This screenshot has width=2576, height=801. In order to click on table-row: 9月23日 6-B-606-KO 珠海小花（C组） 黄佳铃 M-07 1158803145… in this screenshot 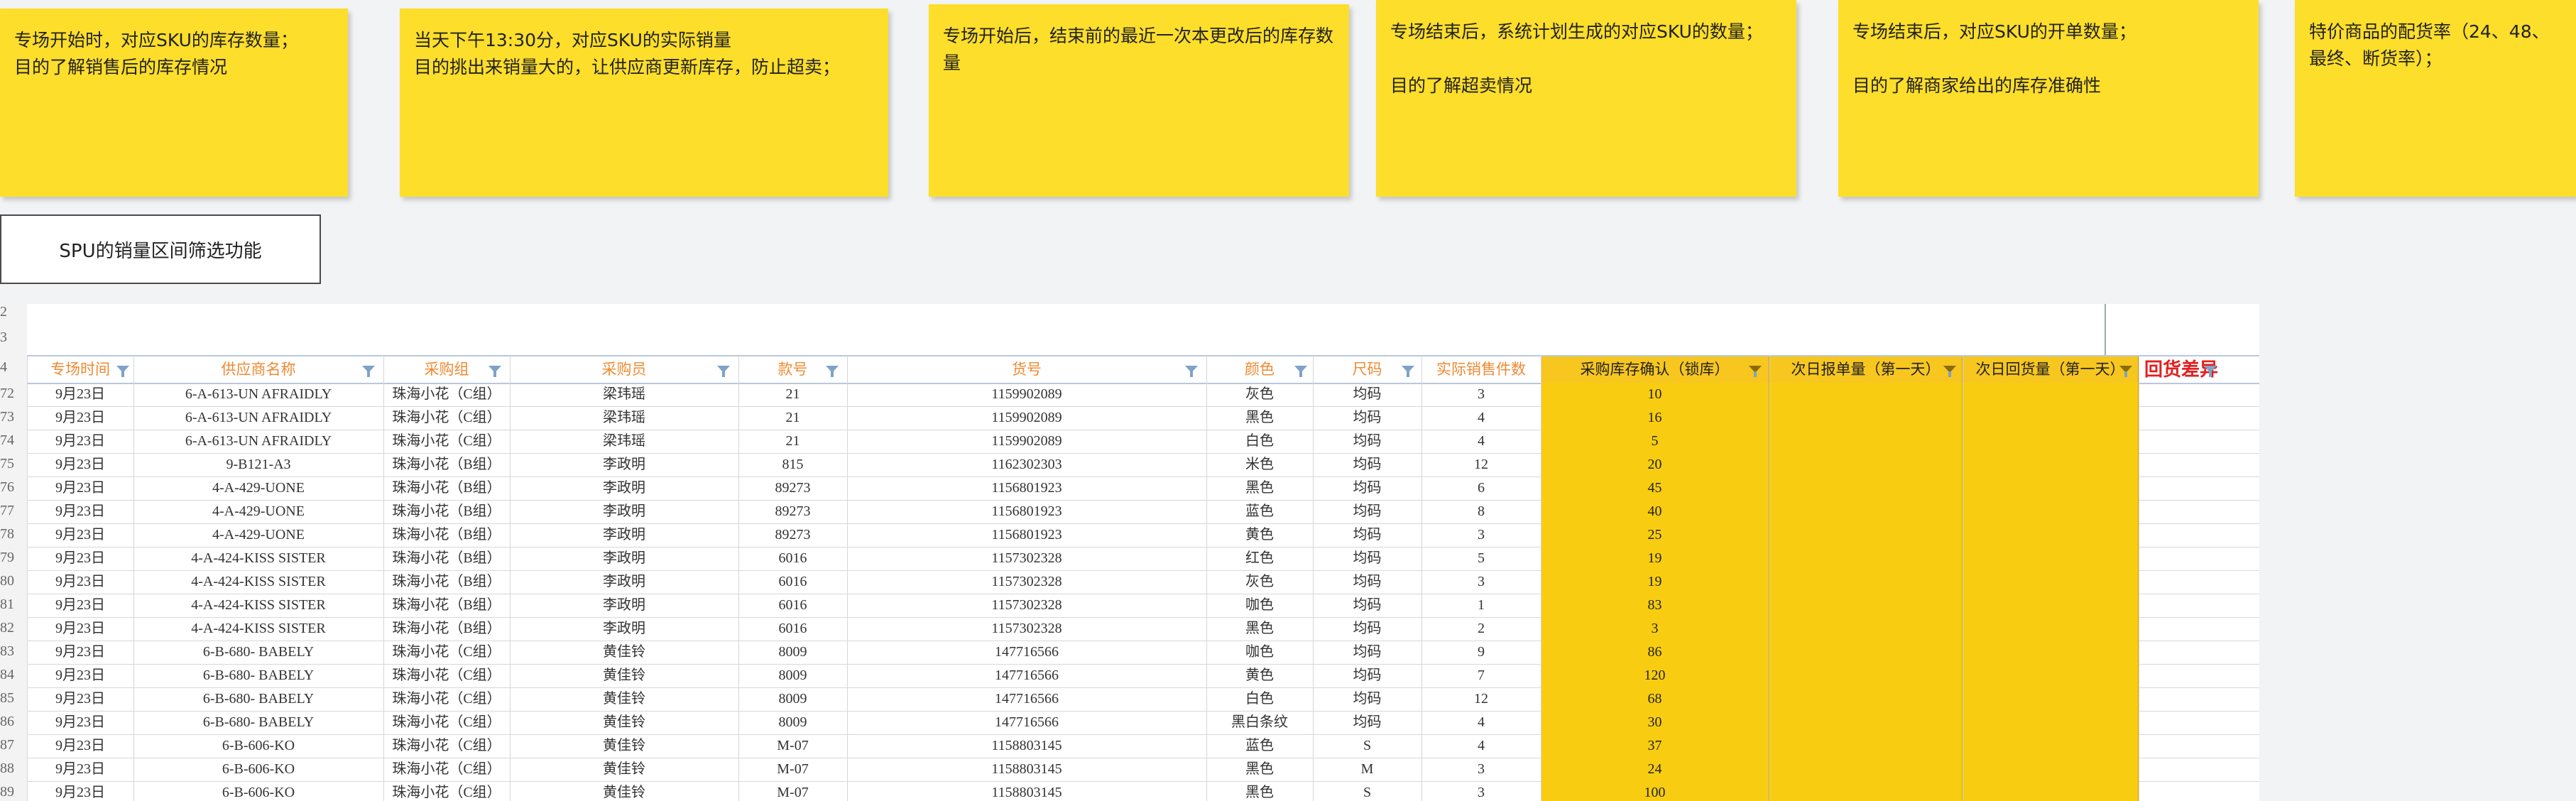, I will do `click(1143, 791)`.